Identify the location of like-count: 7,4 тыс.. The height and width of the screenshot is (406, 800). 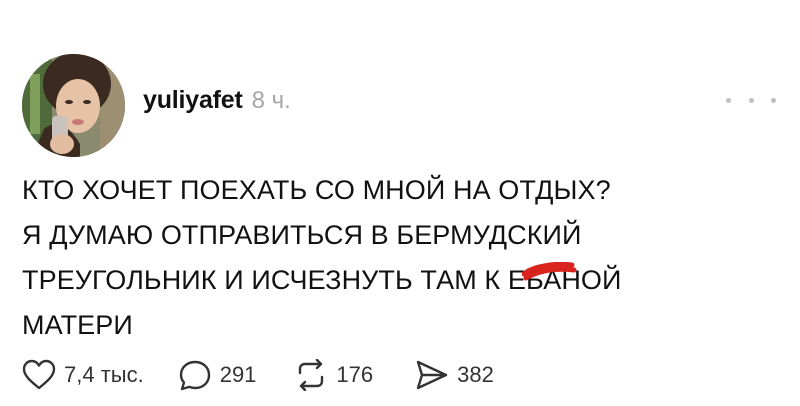
(104, 374).